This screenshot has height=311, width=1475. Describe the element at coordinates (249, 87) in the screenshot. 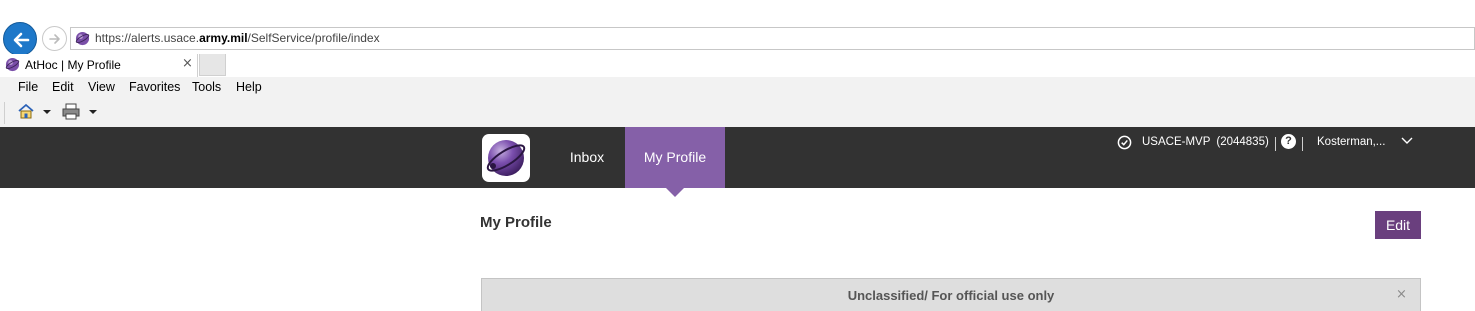

I see `menu-help: Help` at that location.